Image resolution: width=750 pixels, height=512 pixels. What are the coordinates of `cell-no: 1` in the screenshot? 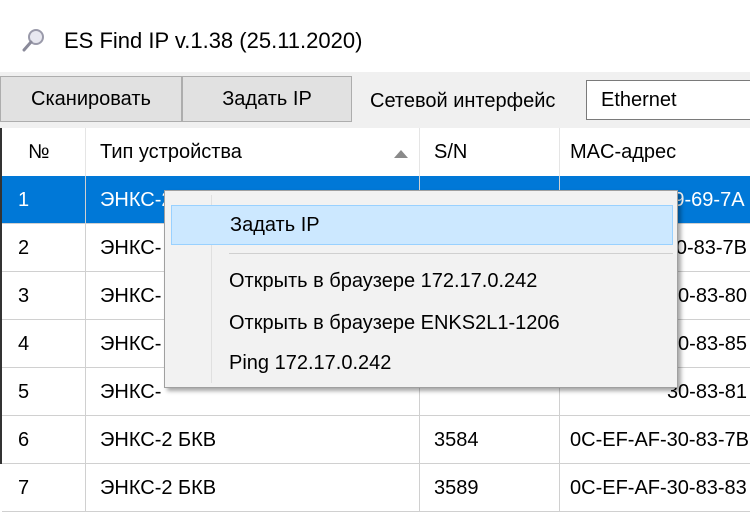 It's located at (44, 200).